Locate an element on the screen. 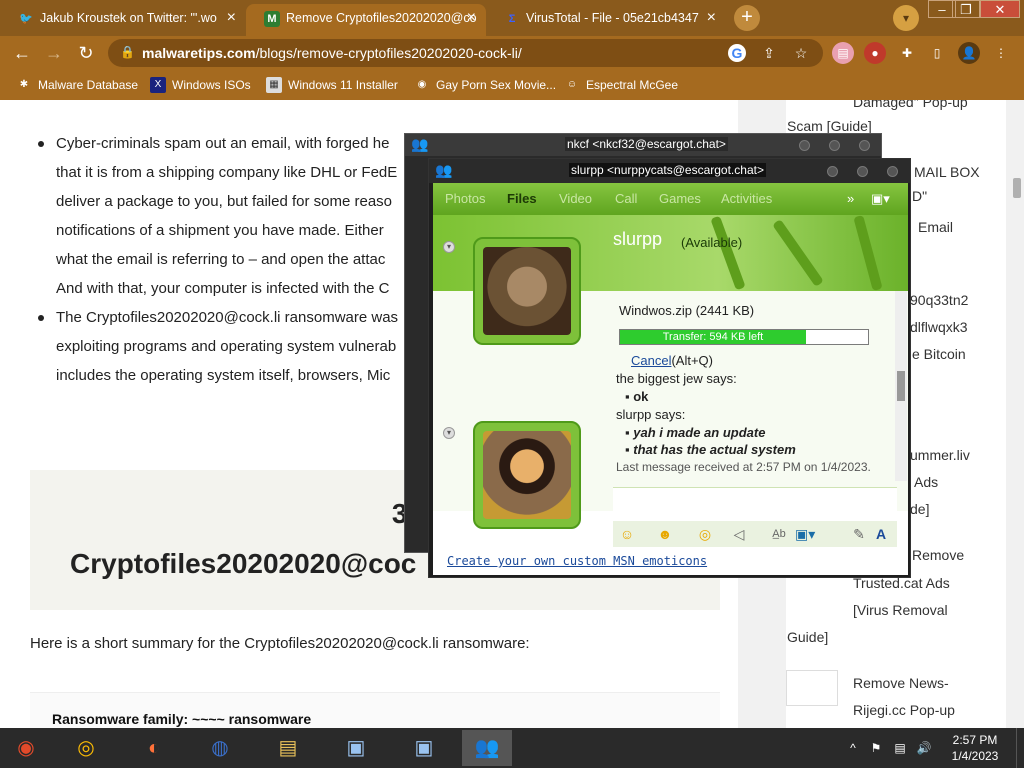  show-desktop-button is located at coordinates (1020, 748).